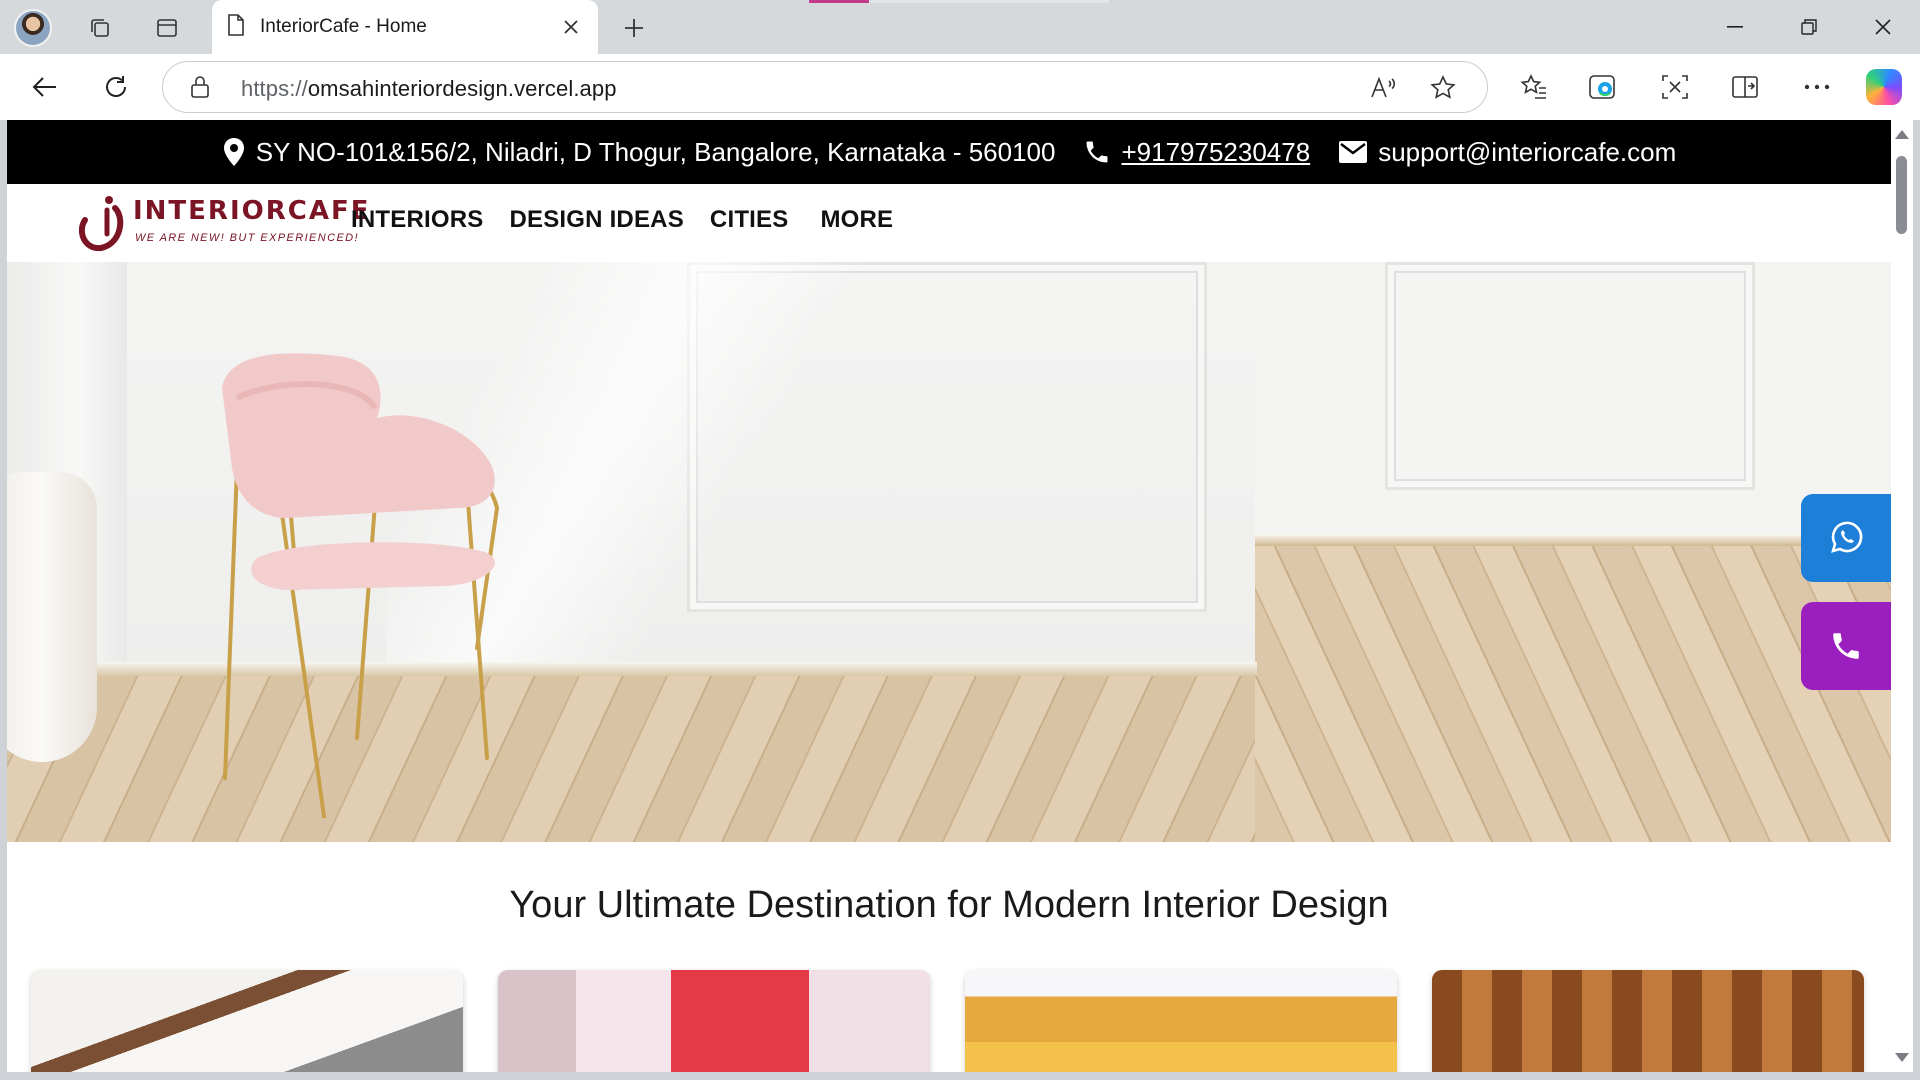 Image resolution: width=1920 pixels, height=1080 pixels. What do you see at coordinates (1902, 596) in the screenshot?
I see `page-scrollbar` at bounding box center [1902, 596].